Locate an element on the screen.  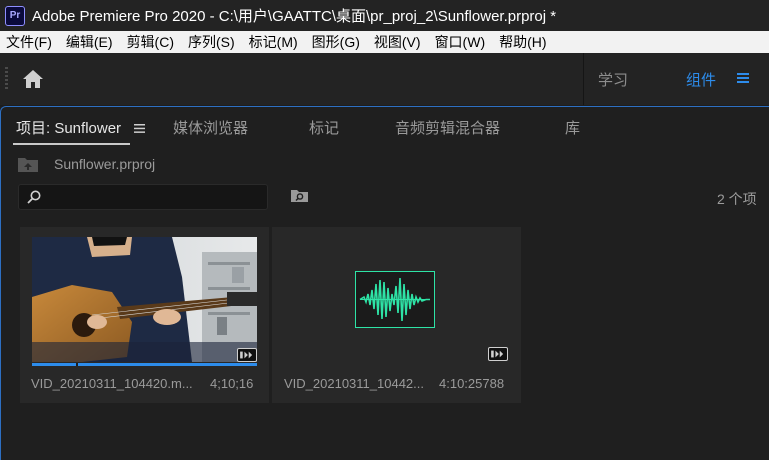
panel-menu-icon is located at coordinates (139, 128).